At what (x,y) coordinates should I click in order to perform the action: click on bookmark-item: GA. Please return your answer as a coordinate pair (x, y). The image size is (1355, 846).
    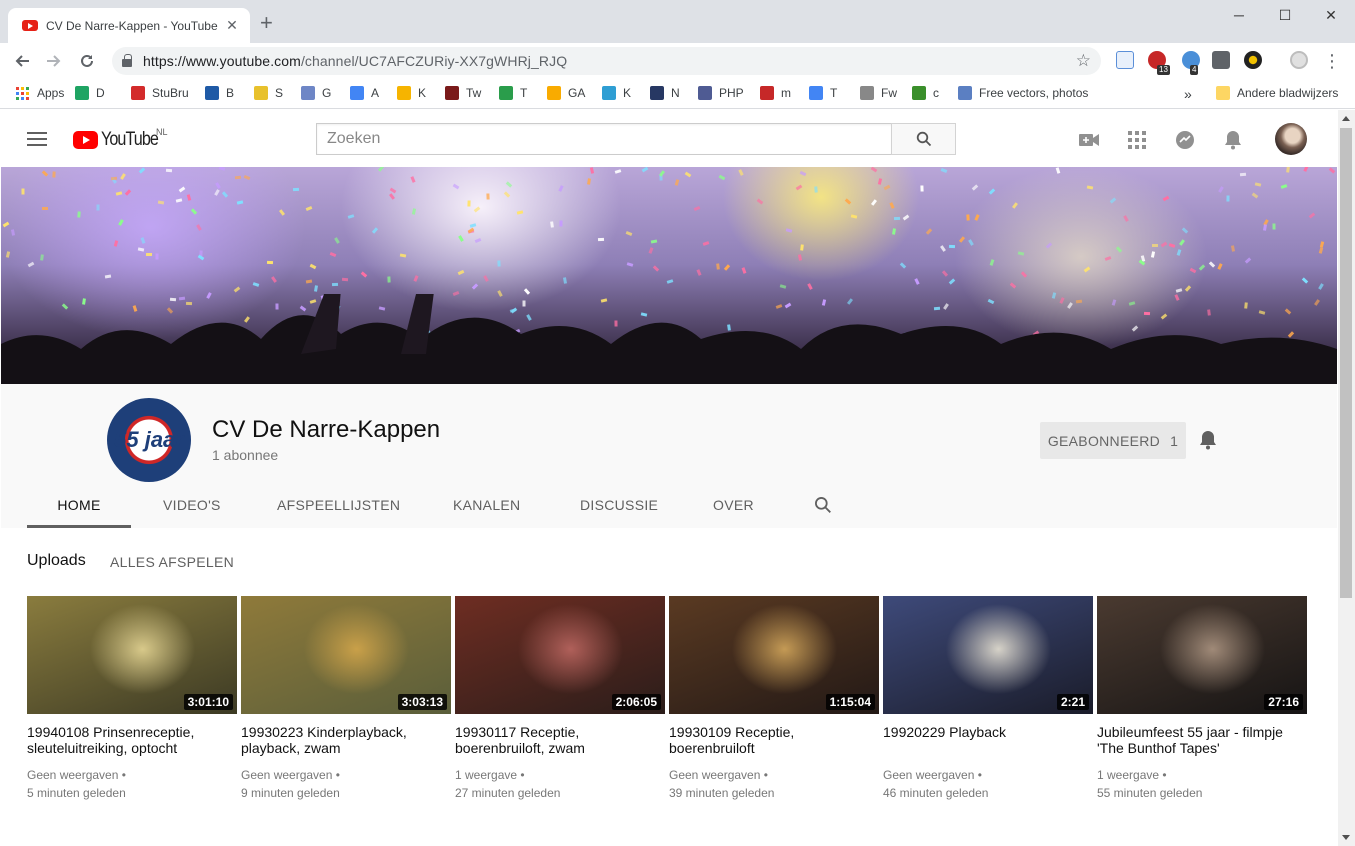
    Looking at the image, I should click on (566, 93).